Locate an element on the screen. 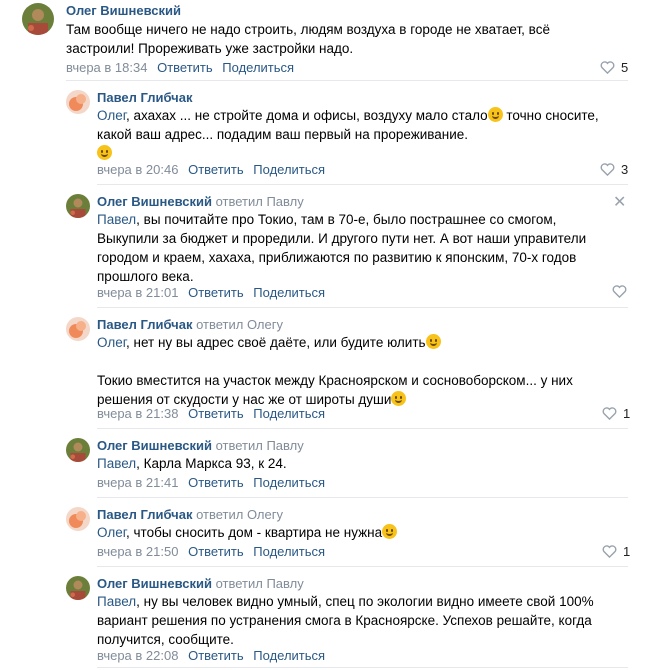 Image resolution: width=651 pixels, height=670 pixels. like-button: 5 is located at coordinates (614, 67).